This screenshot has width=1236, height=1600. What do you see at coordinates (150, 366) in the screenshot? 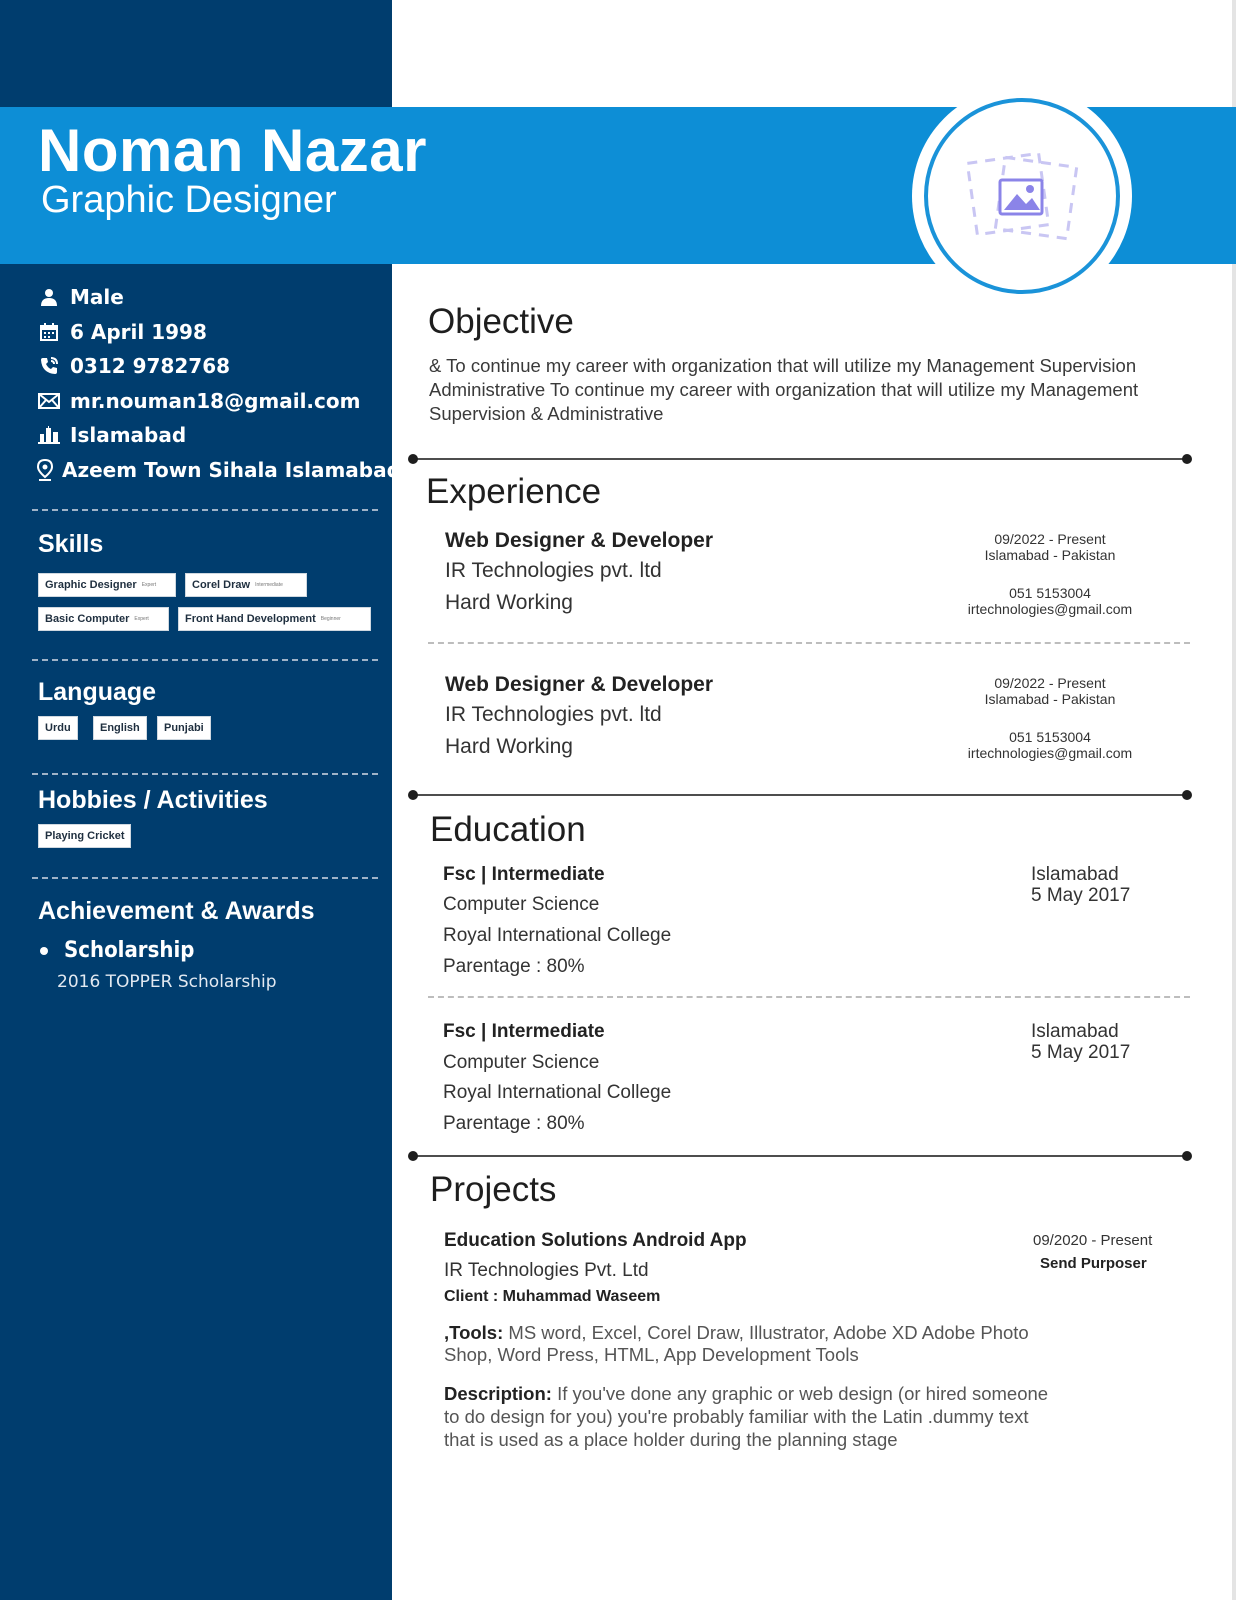
I see `contact-phone-text: 0312 9782768` at bounding box center [150, 366].